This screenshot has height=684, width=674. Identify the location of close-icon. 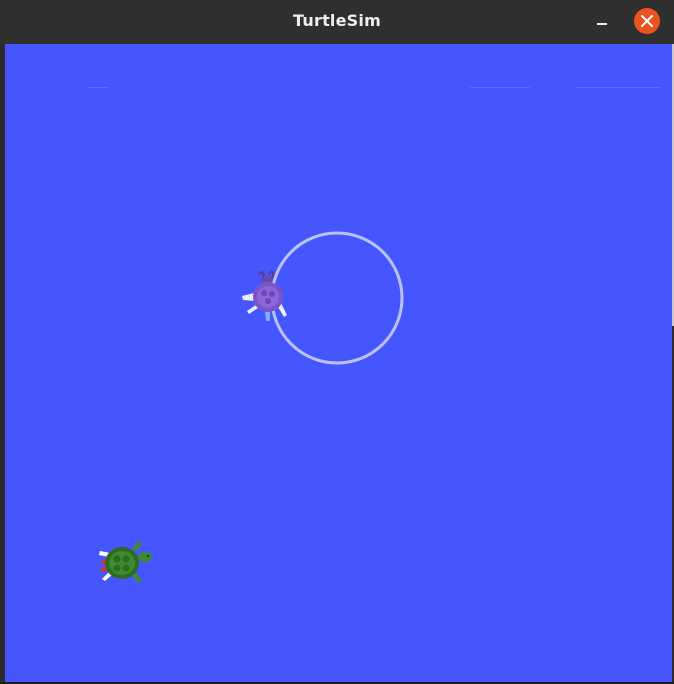
(647, 21).